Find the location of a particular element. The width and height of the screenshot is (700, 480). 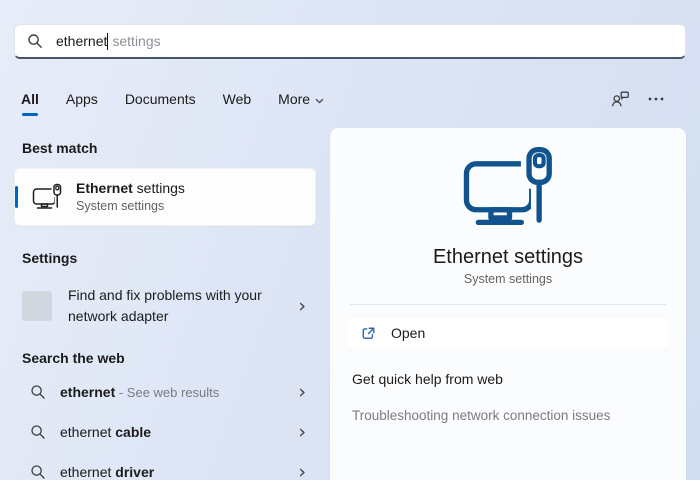

web-result-rest: - See web results is located at coordinates (167, 392).